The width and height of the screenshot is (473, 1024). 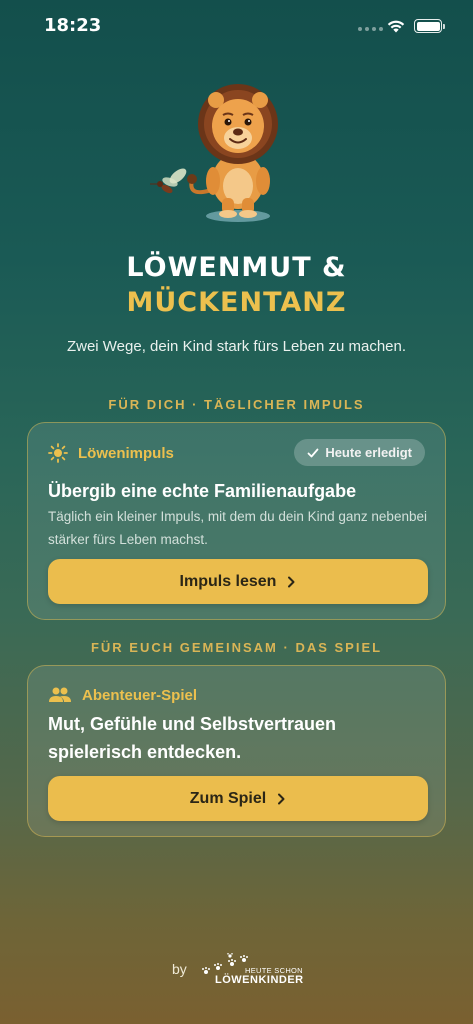 I want to click on section-label-game: FÜR EUCH GEMEINSAM · DAS SPIEL, so click(x=236, y=647).